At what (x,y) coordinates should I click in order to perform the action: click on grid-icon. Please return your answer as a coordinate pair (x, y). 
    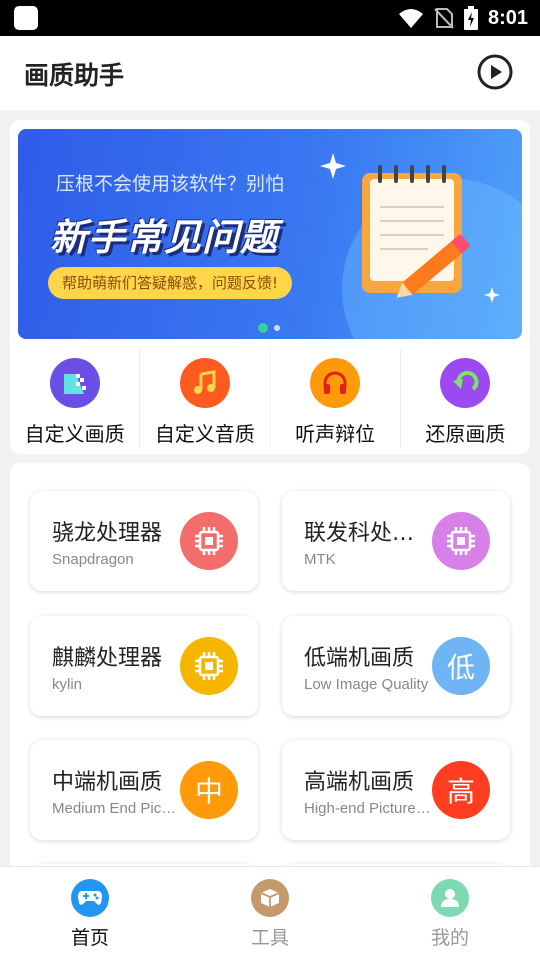
    Looking at the image, I should click on (74, 383).